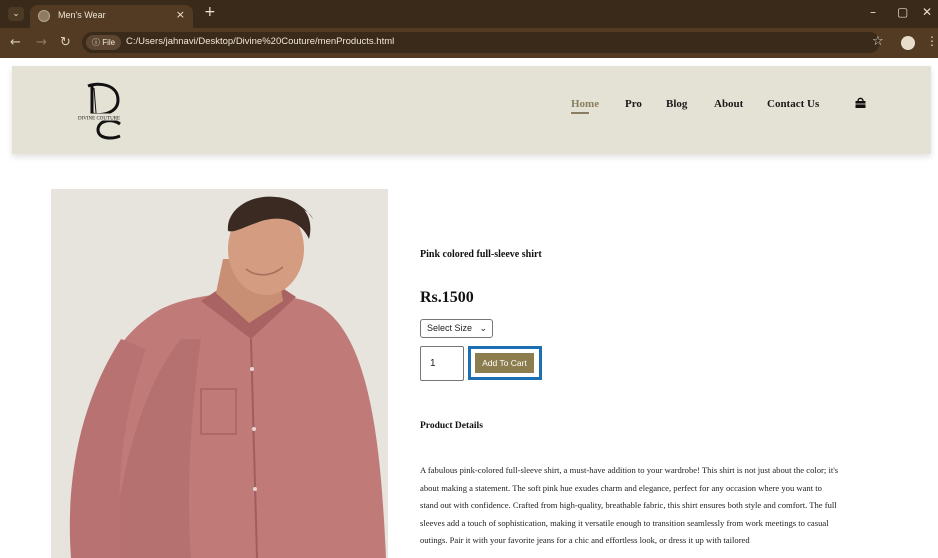 This screenshot has height=558, width=938. I want to click on add-to-cart-button: Add To Cart, so click(504, 363).